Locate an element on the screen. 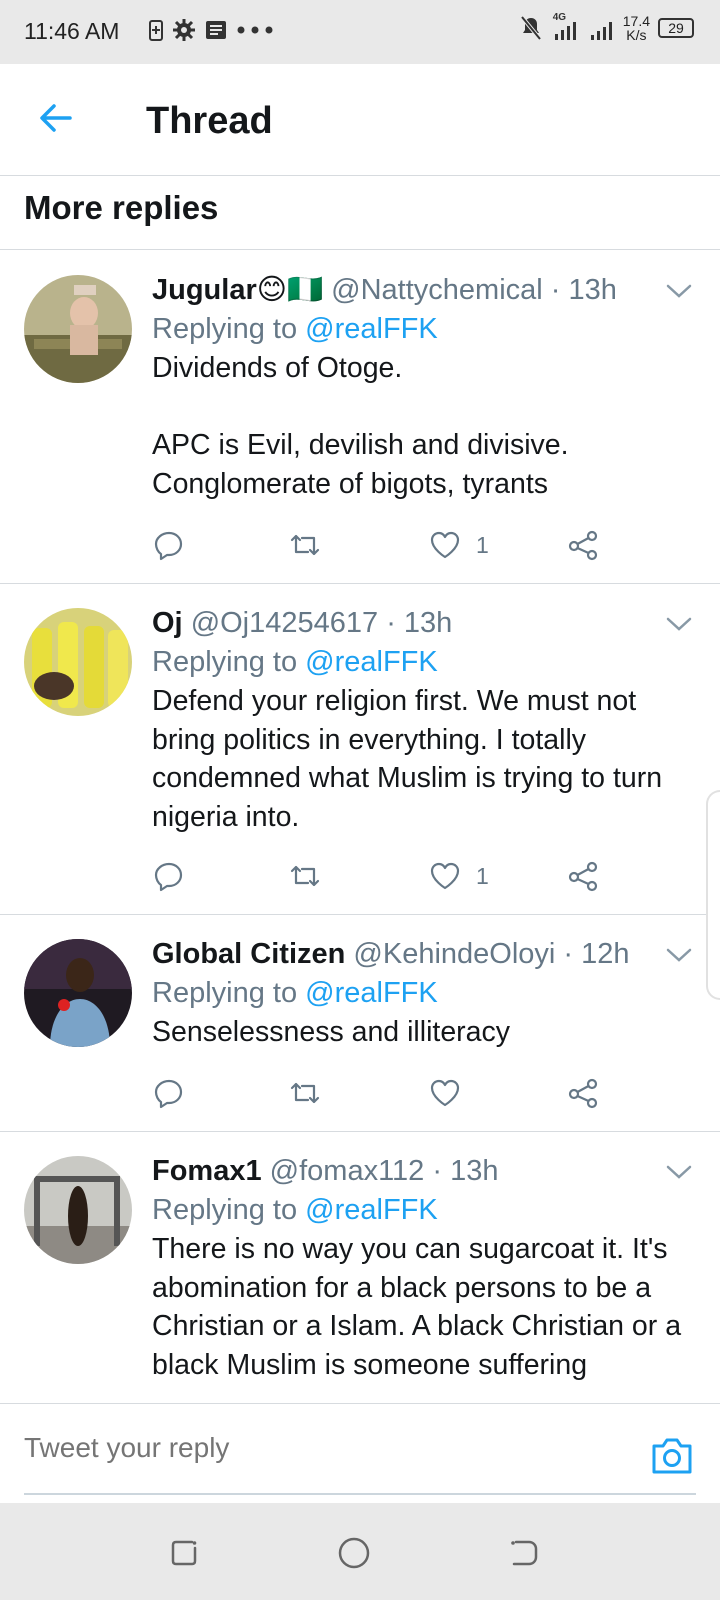  camera-icon is located at coordinates (672, 1456).